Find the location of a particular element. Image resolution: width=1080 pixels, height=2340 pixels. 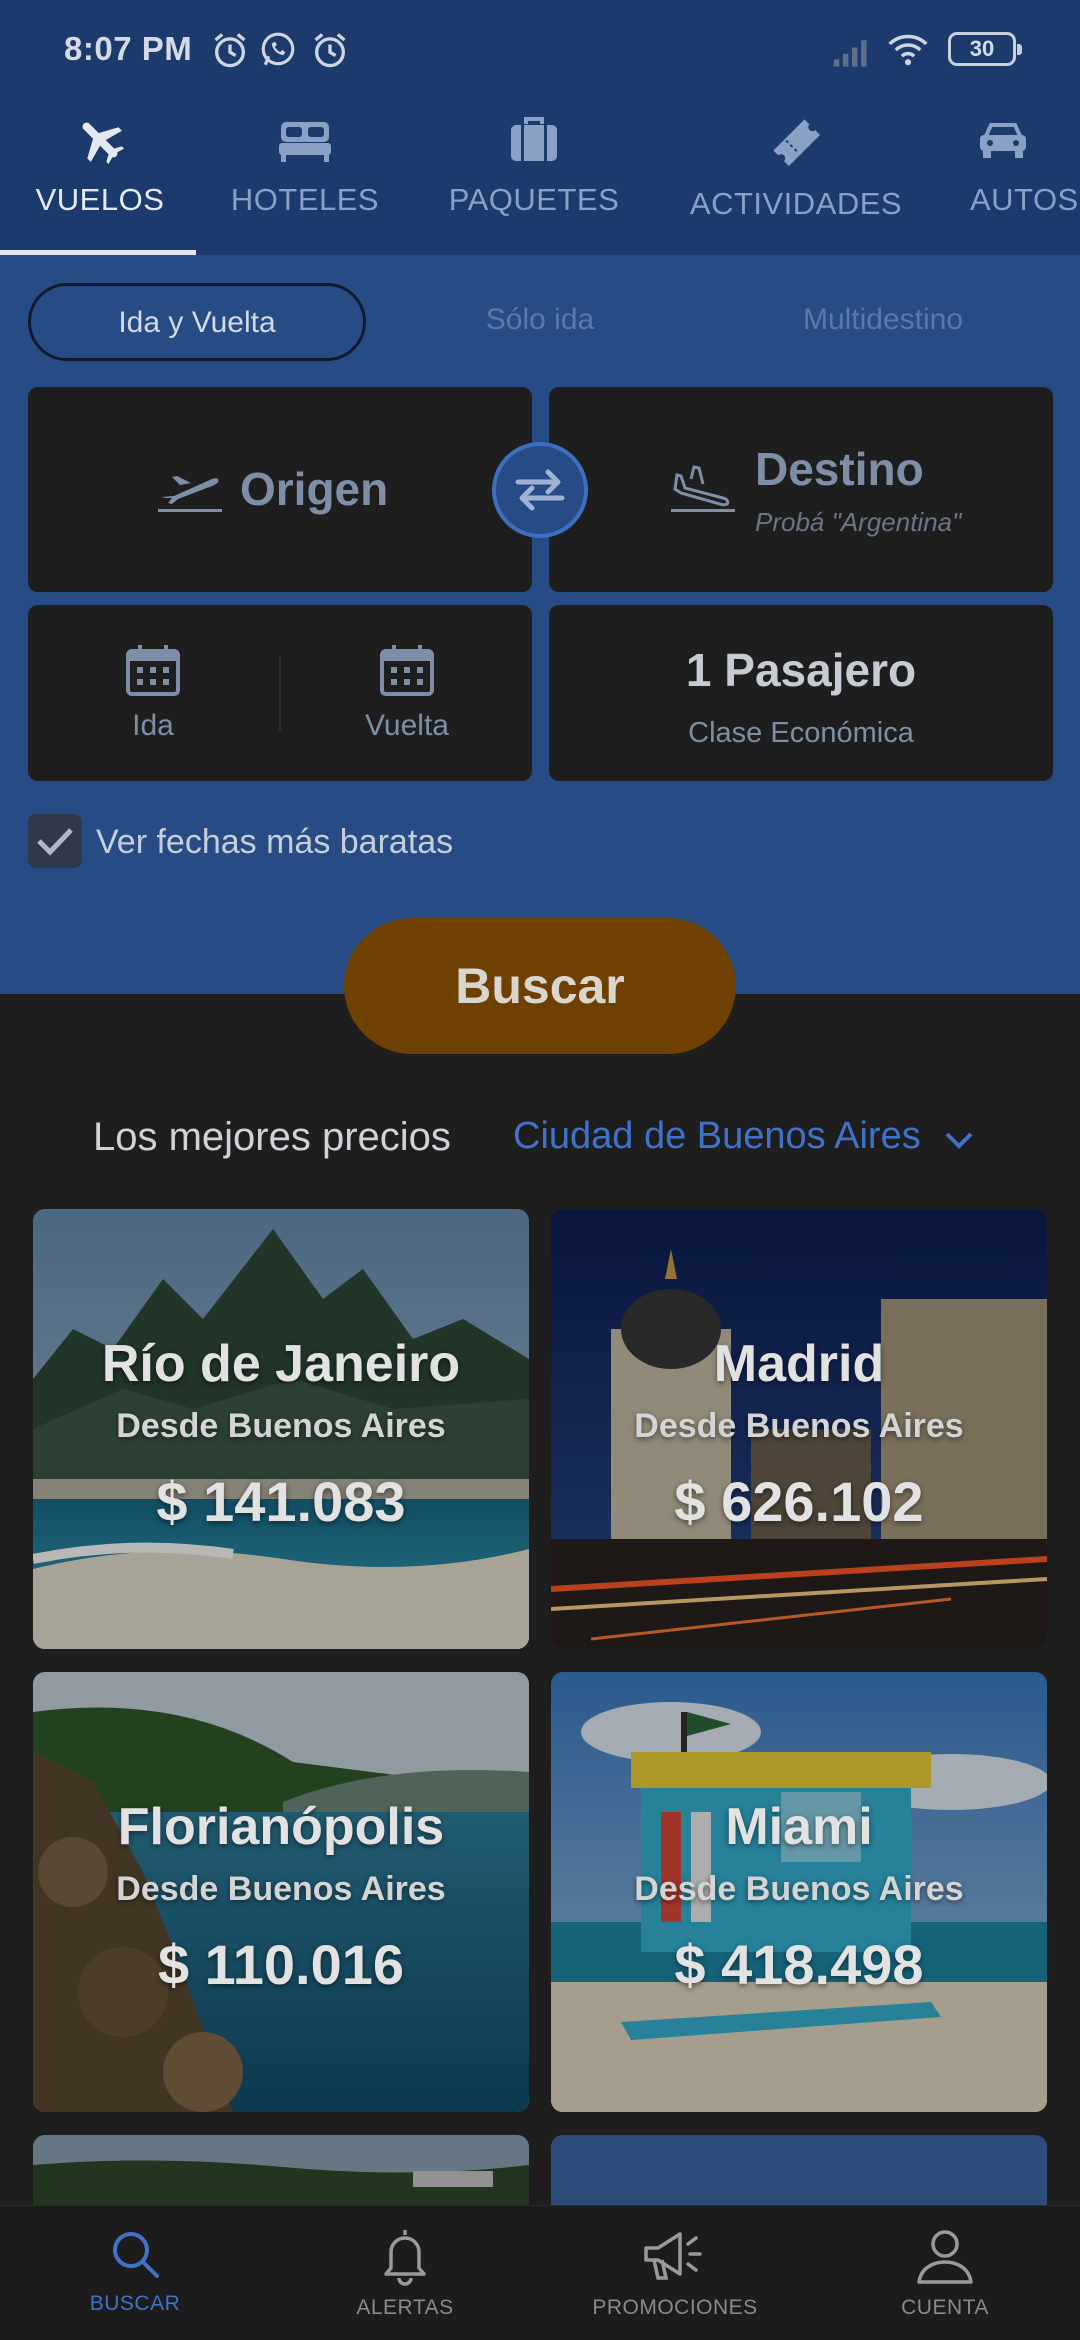

tab-label: AUTOS is located at coordinates (1024, 199).